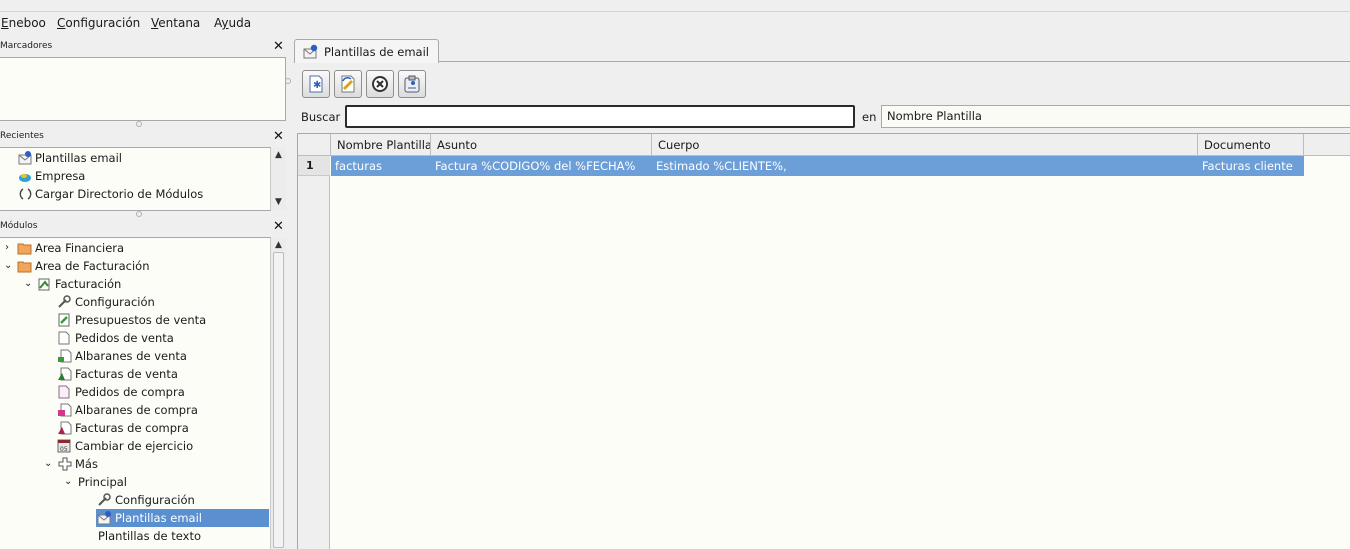 This screenshot has width=1350, height=549. I want to click on menu-ayuda: Ayuda, so click(232, 23).